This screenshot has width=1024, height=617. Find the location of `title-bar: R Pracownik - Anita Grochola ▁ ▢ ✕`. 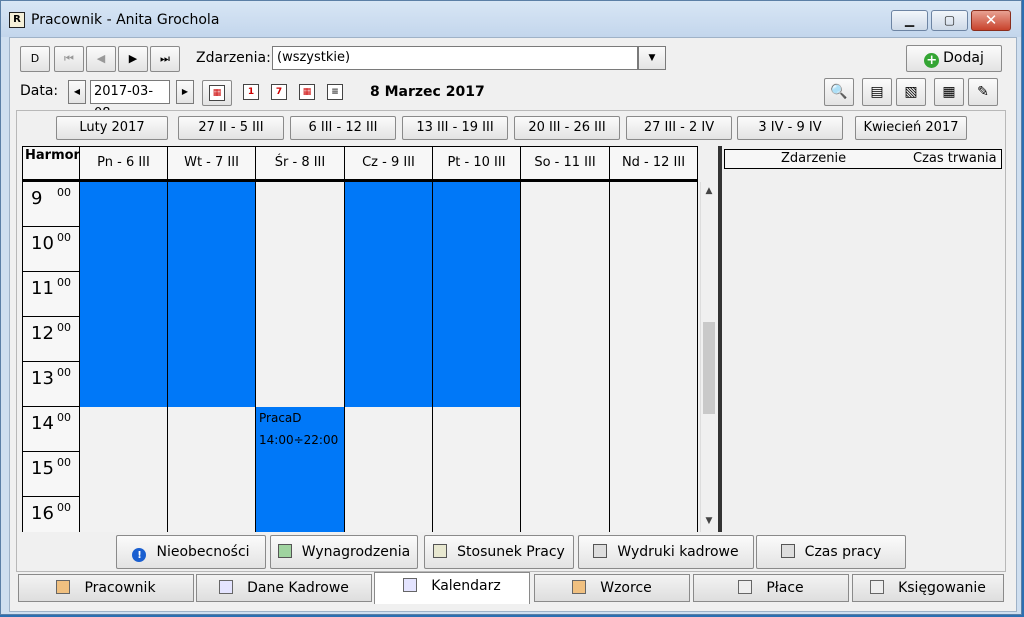

title-bar: R Pracownik - Anita Grochola ▁ ▢ ✕ is located at coordinates (511, 19).